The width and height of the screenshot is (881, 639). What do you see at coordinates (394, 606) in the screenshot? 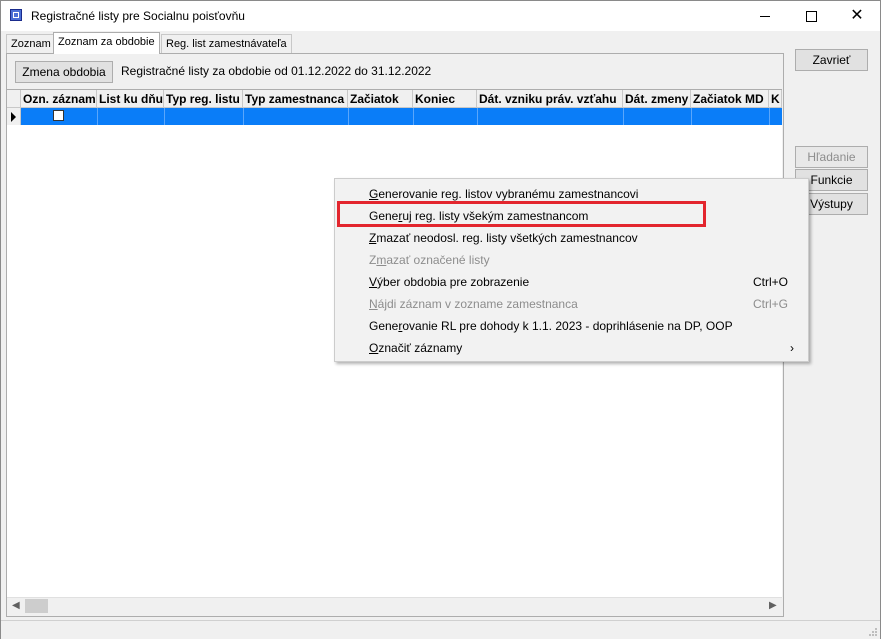
I see `horizontal-scrollbar: ◀ ▶` at bounding box center [394, 606].